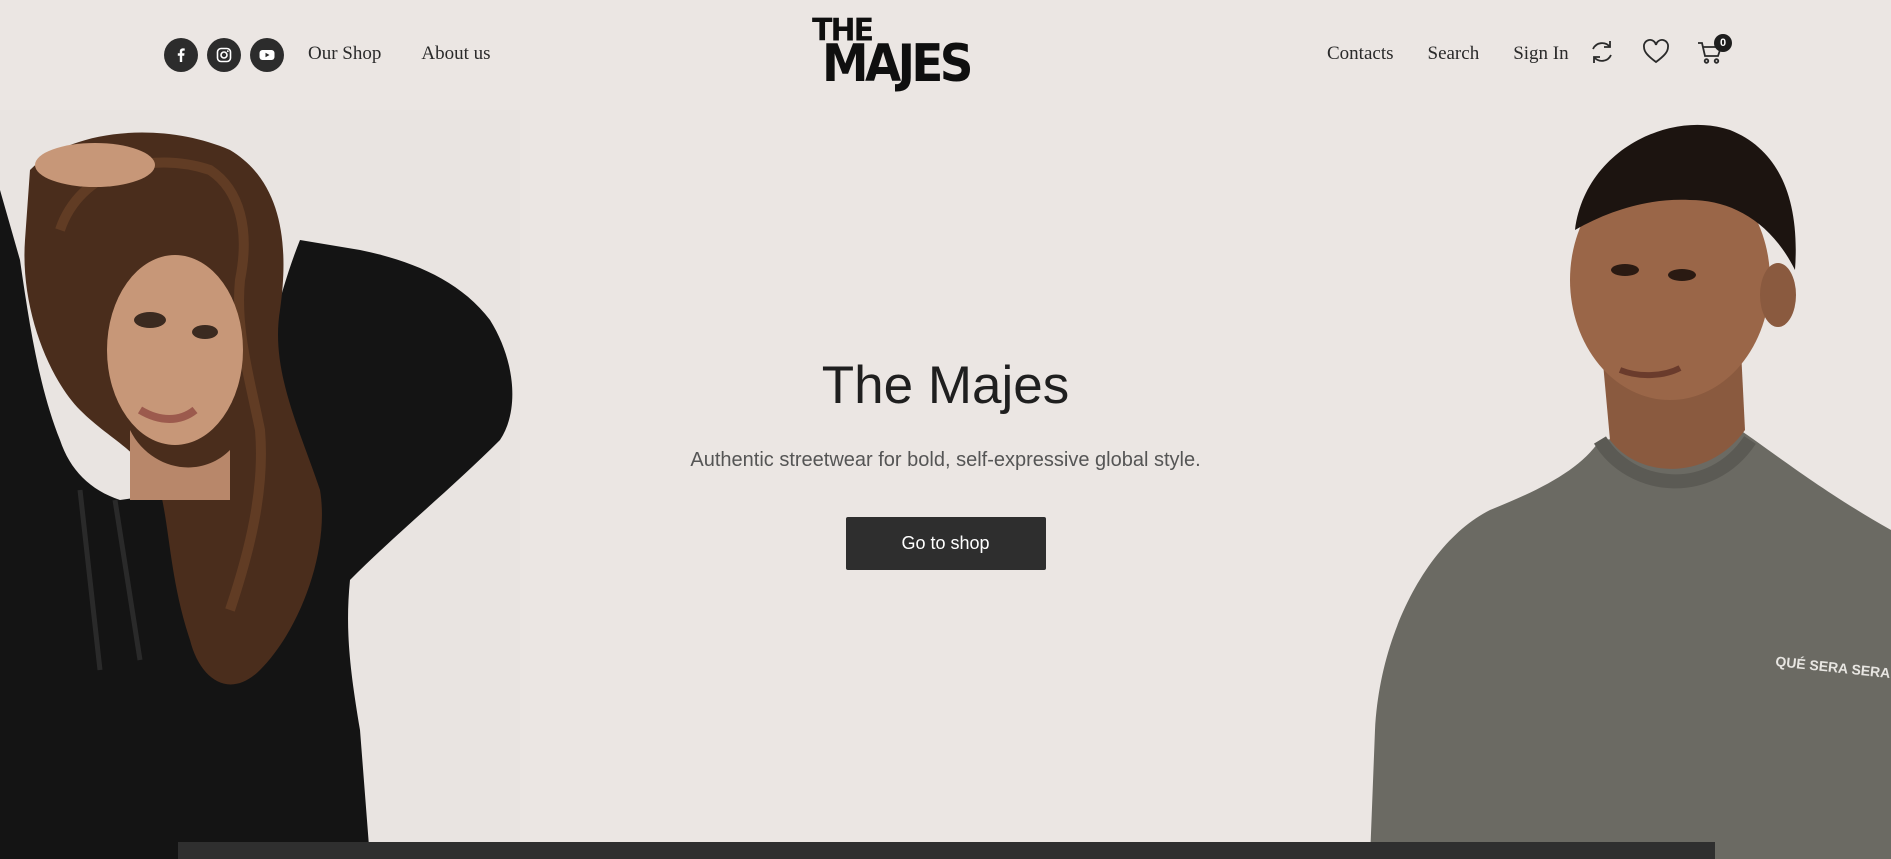 The width and height of the screenshot is (1891, 859). What do you see at coordinates (1713, 51) in the screenshot?
I see `cart-icon: 0` at bounding box center [1713, 51].